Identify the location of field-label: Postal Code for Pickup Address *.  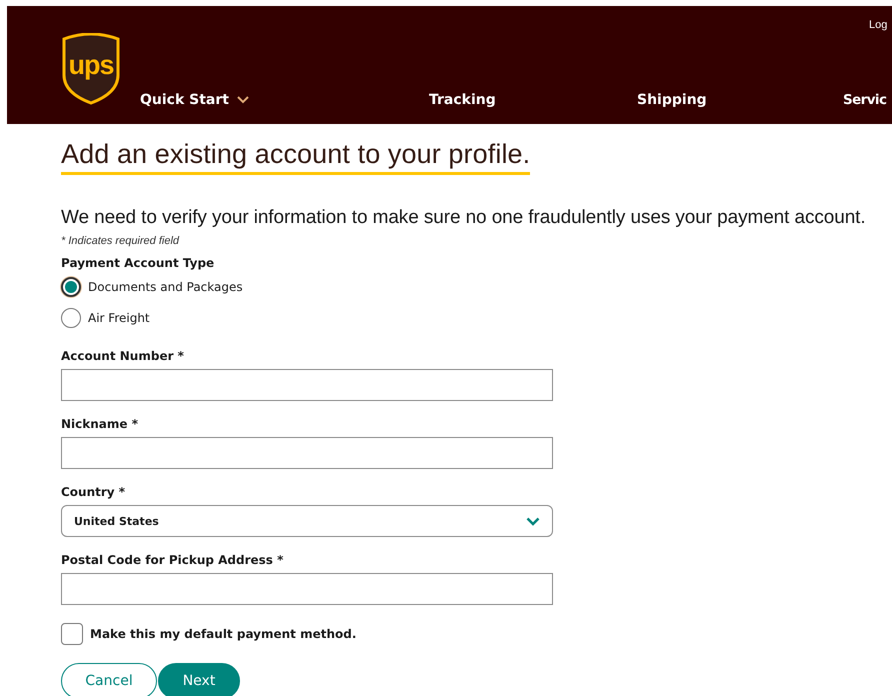
(172, 560).